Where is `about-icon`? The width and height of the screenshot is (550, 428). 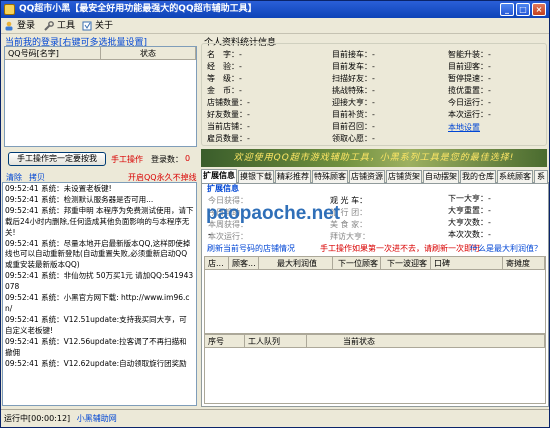
about-icon is located at coordinates (87, 26).